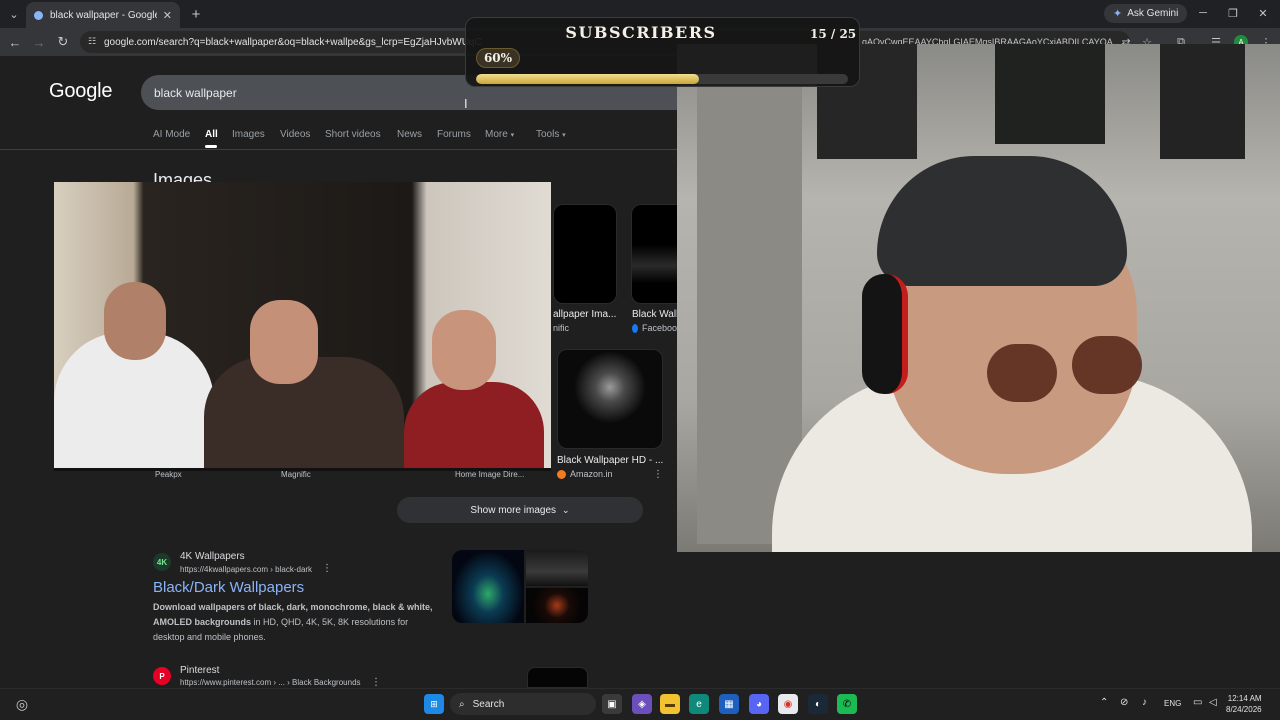 This screenshot has width=1280, height=720. What do you see at coordinates (564, 135) in the screenshot?
I see `tools-caret-icon: ▾` at bounding box center [564, 135].